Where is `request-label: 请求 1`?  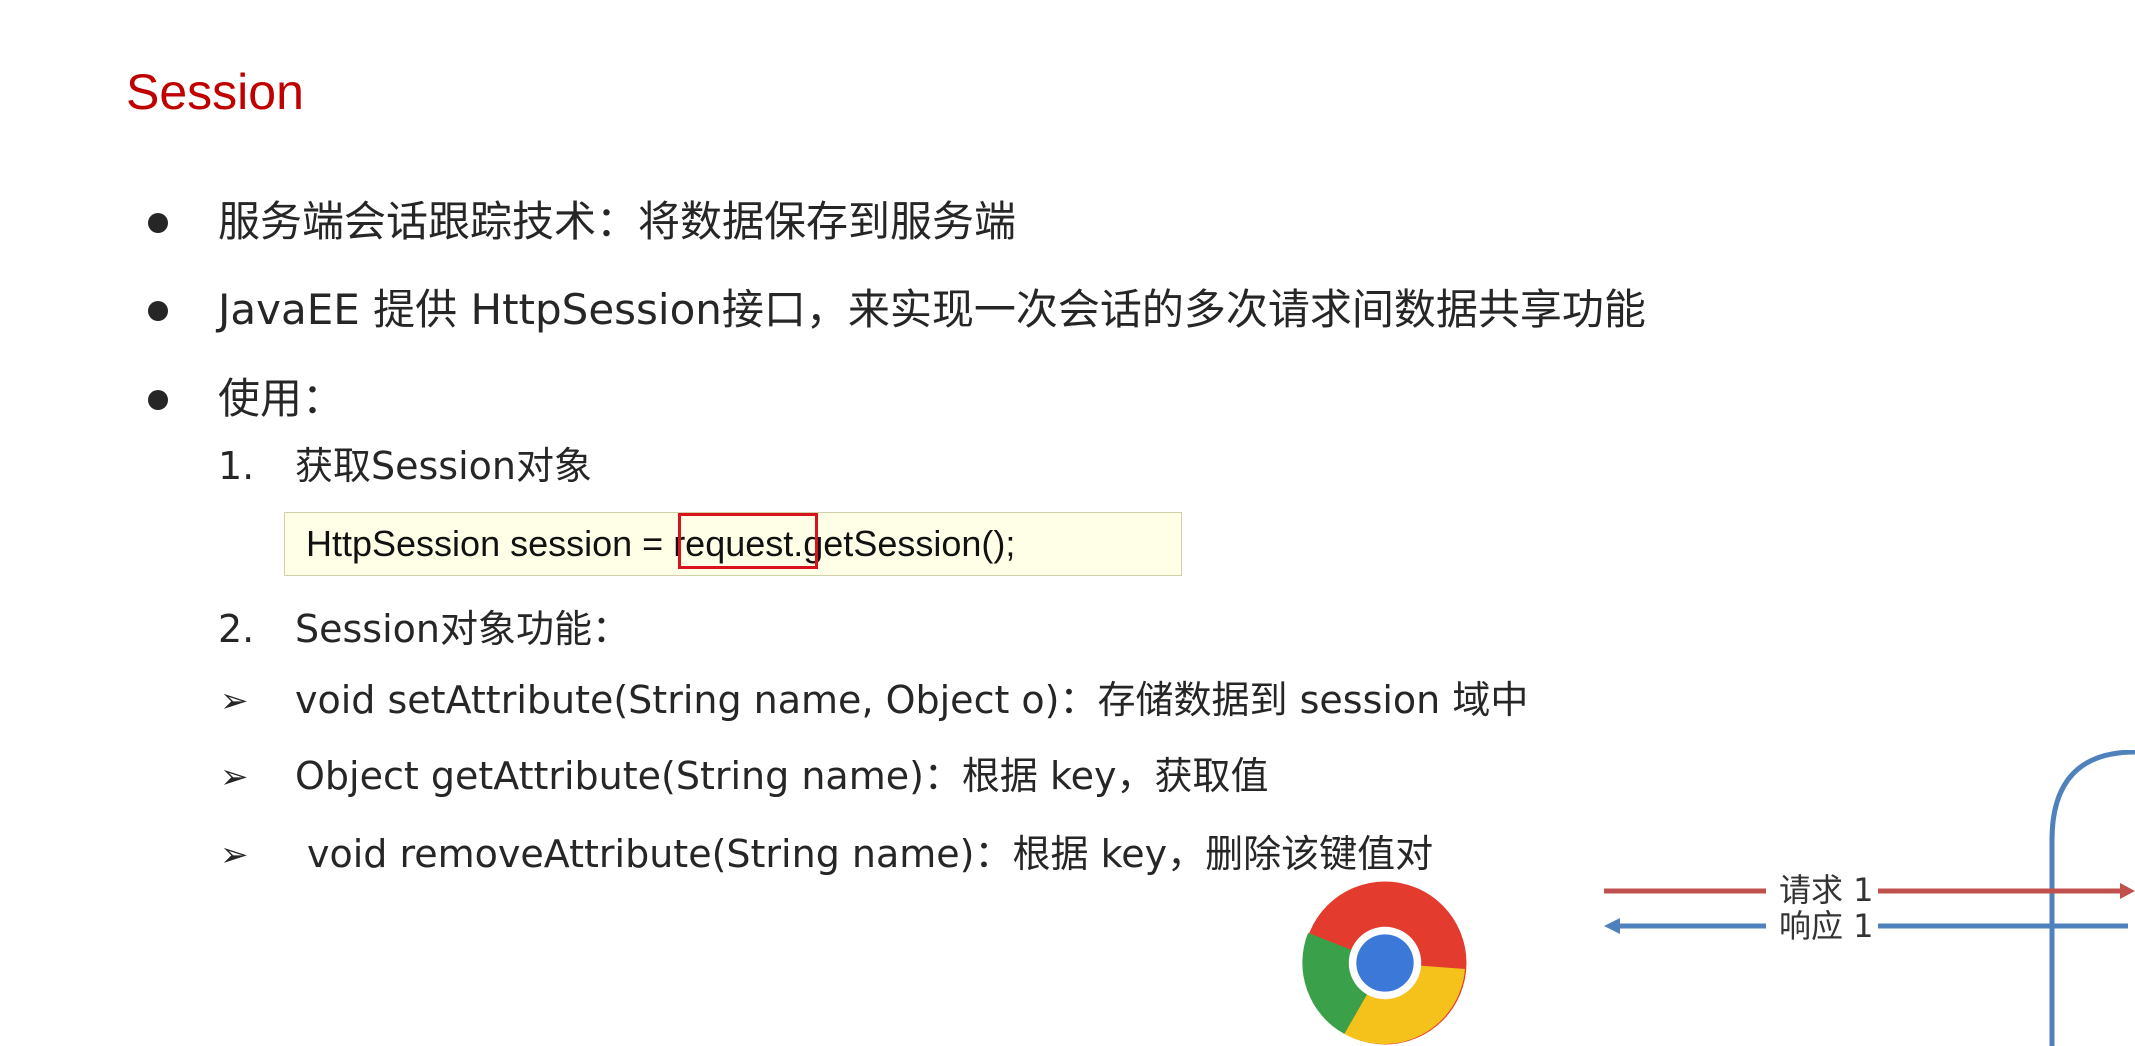
request-label: 请求 1 is located at coordinates (1826, 890).